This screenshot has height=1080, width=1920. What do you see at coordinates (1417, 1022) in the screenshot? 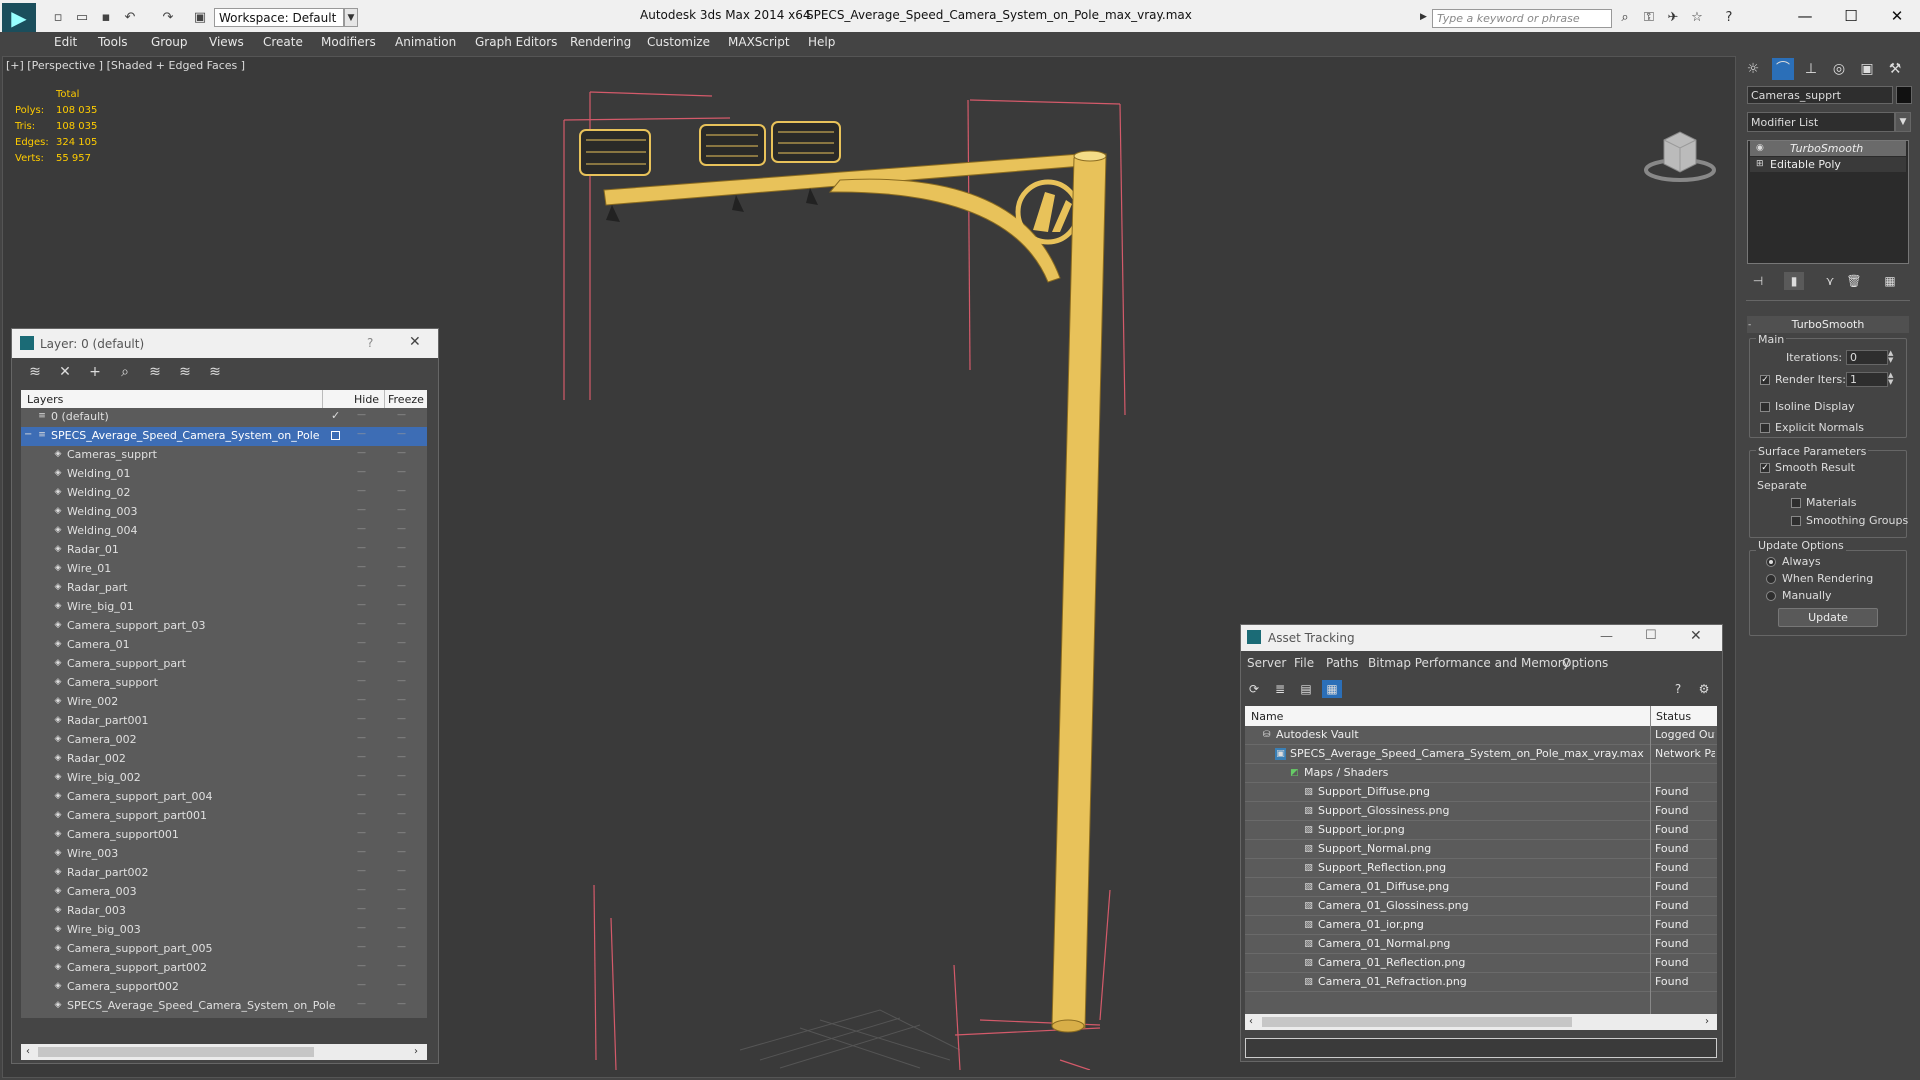
I see `scrollbar-thumb` at bounding box center [1417, 1022].